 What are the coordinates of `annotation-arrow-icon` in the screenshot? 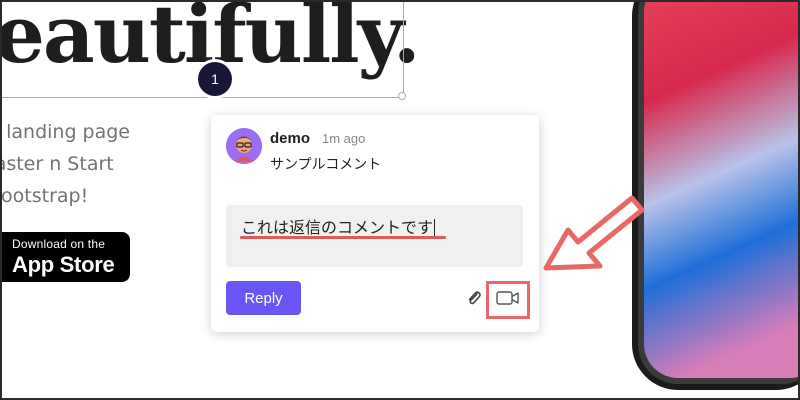 It's located at (594, 233).